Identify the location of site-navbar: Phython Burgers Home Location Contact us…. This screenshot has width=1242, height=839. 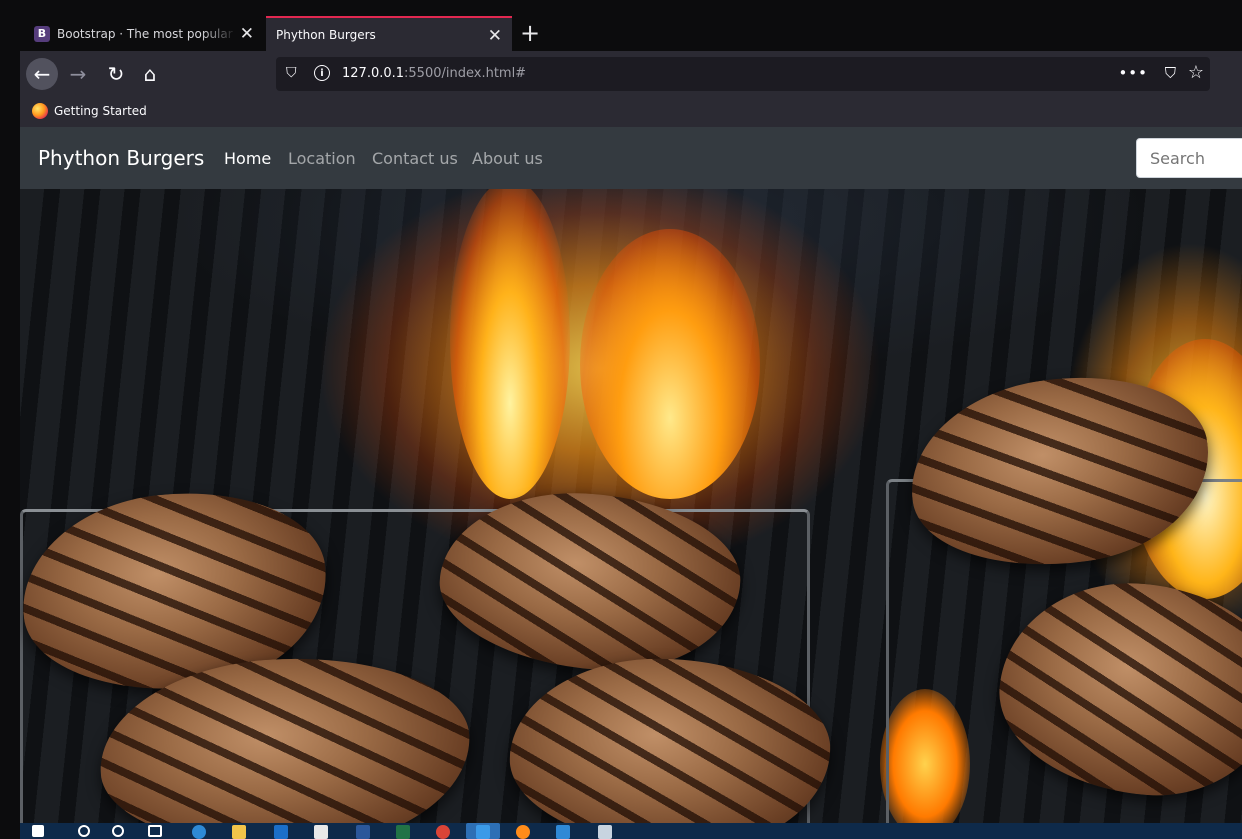
(631, 158).